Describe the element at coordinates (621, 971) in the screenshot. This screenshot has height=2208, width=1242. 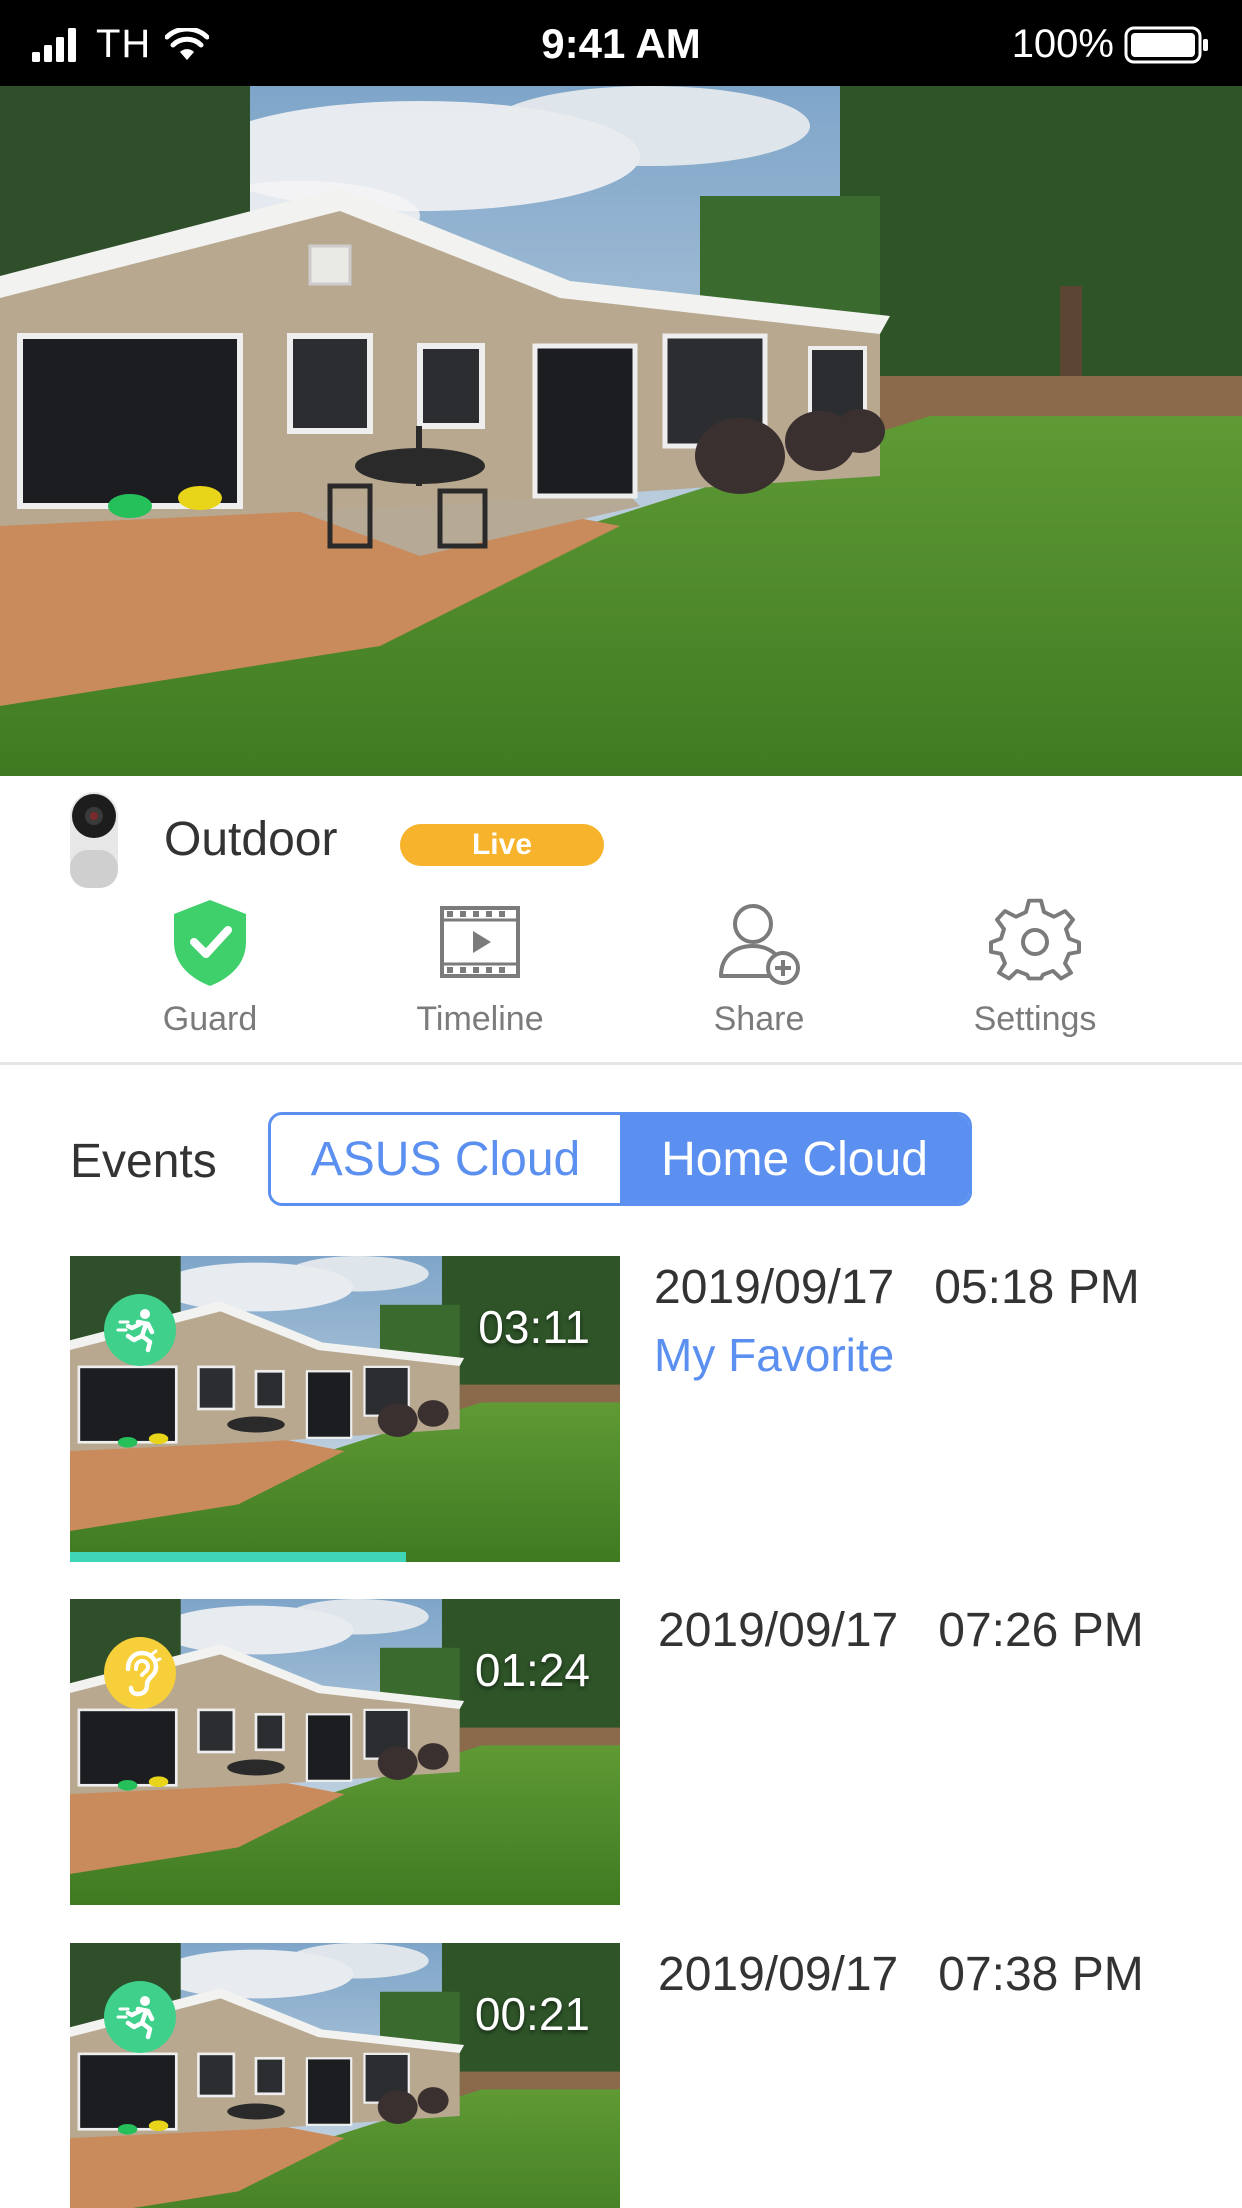
I see `camera-actions: Guard Timeline Share Settings` at that location.